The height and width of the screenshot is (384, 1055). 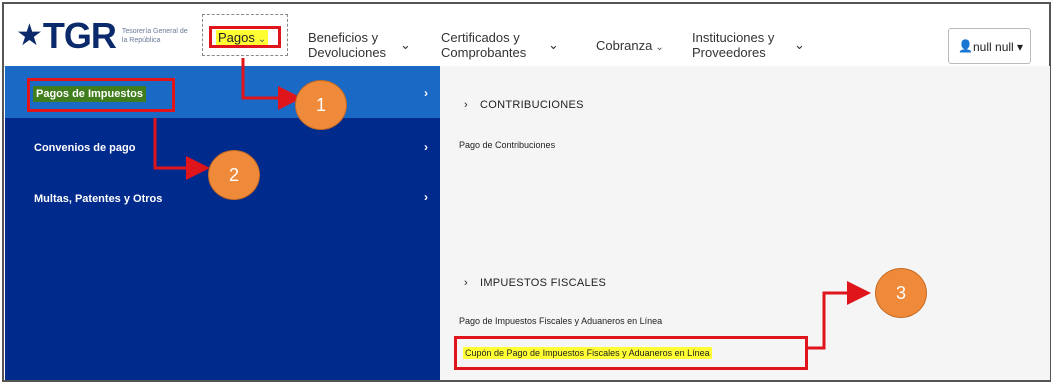 What do you see at coordinates (234, 175) in the screenshot?
I see `callout-2: 2` at bounding box center [234, 175].